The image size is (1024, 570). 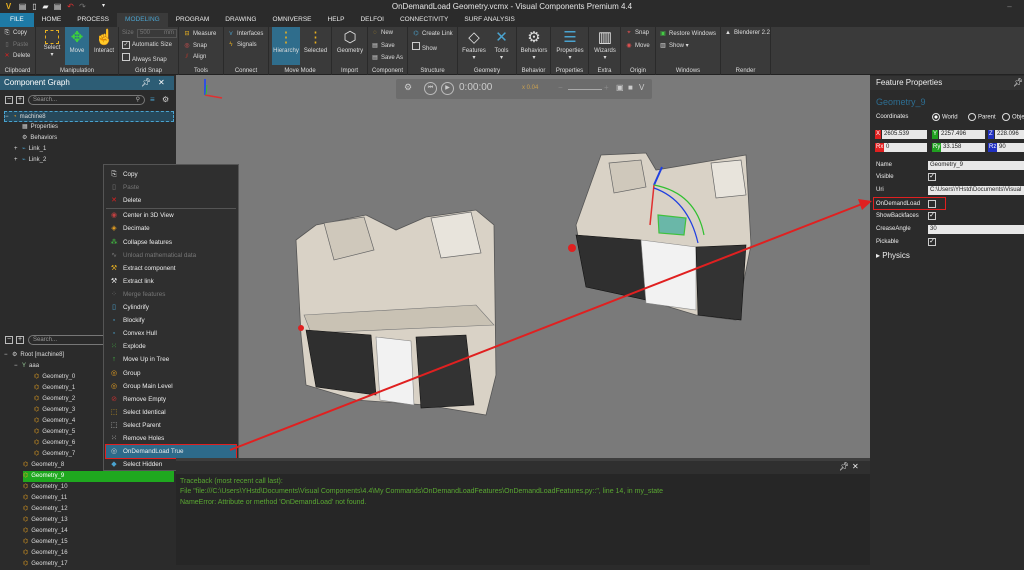 I want to click on rewind-icon: ⏮, so click(x=430, y=88).